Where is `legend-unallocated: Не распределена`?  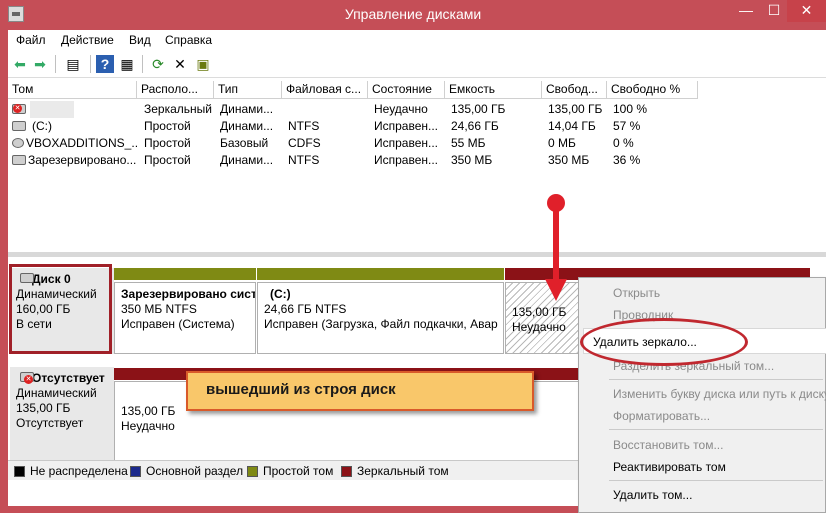 legend-unallocated: Не распределена is located at coordinates (79, 471).